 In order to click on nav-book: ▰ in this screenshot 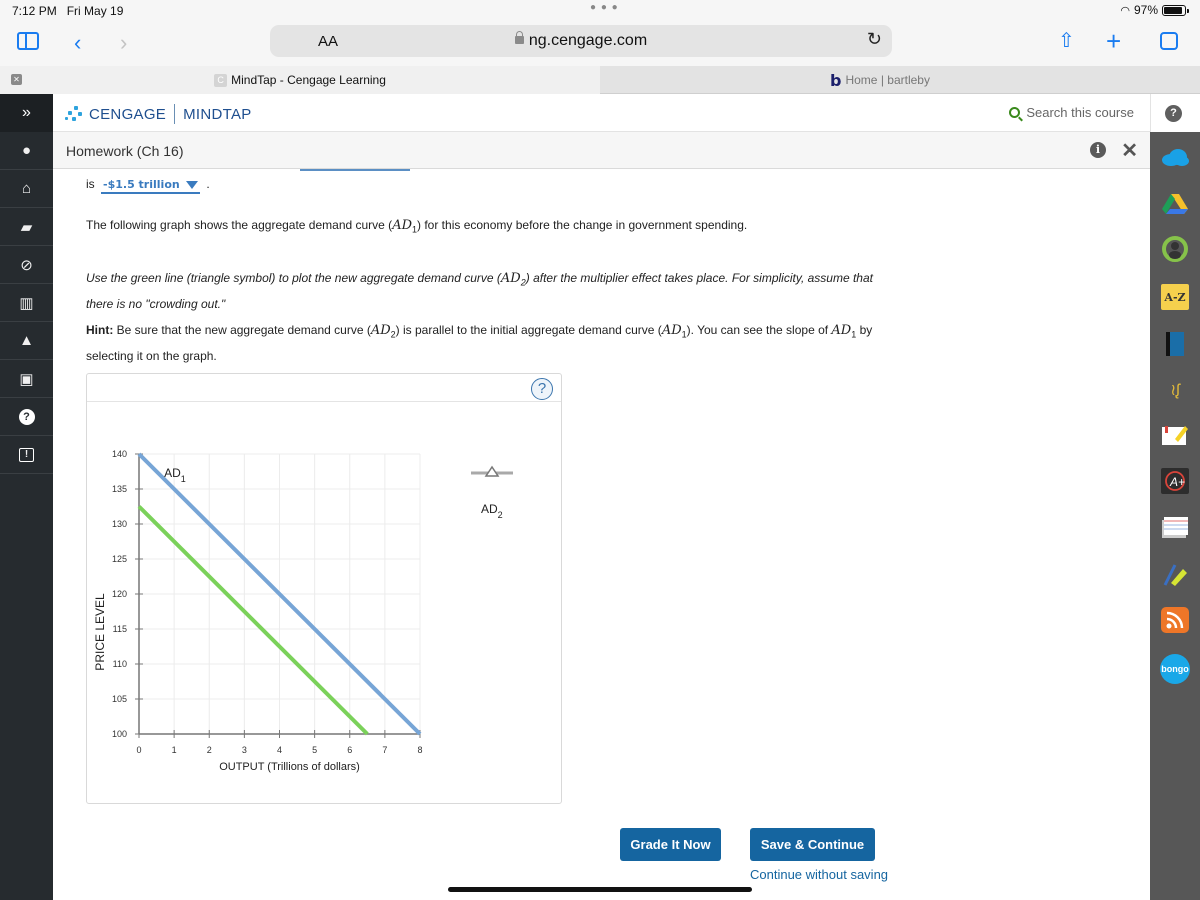, I will do `click(26, 227)`.